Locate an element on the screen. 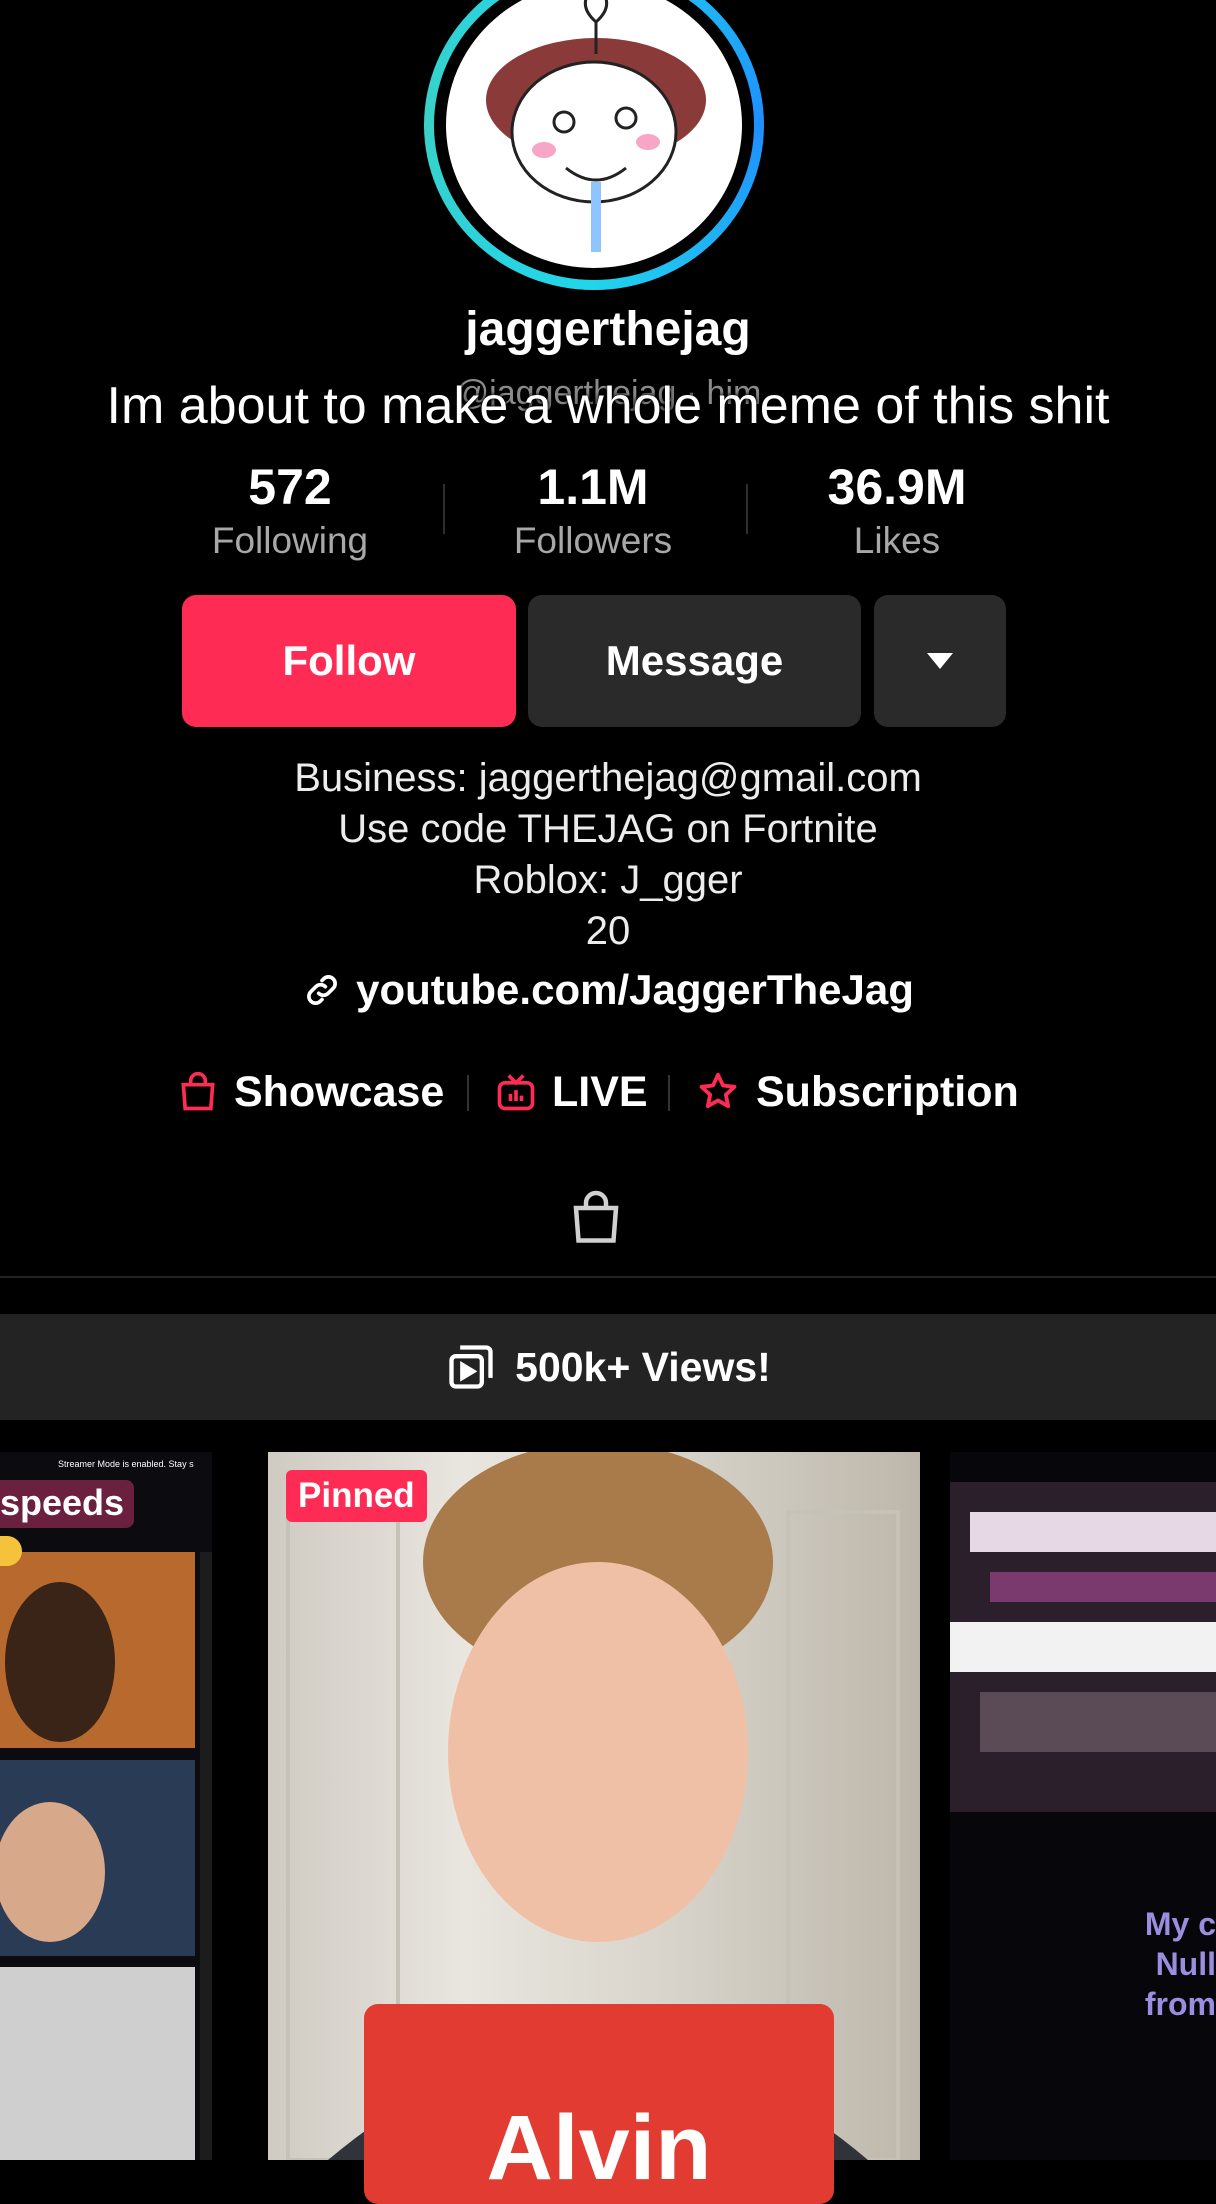 The width and height of the screenshot is (1216, 2204). more-options-button is located at coordinates (940, 661).